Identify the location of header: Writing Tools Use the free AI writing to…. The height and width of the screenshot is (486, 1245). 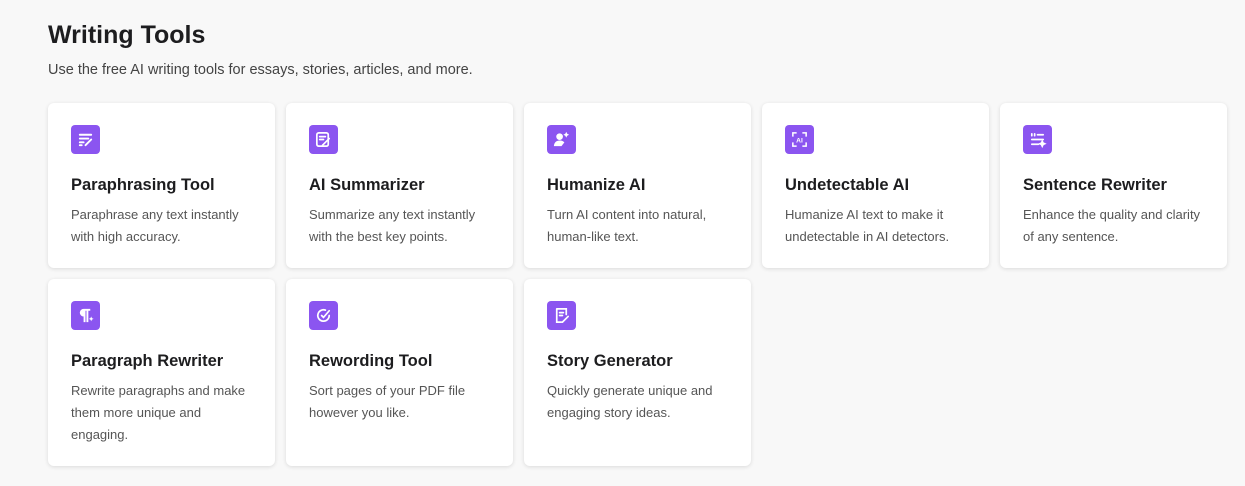
(260, 49).